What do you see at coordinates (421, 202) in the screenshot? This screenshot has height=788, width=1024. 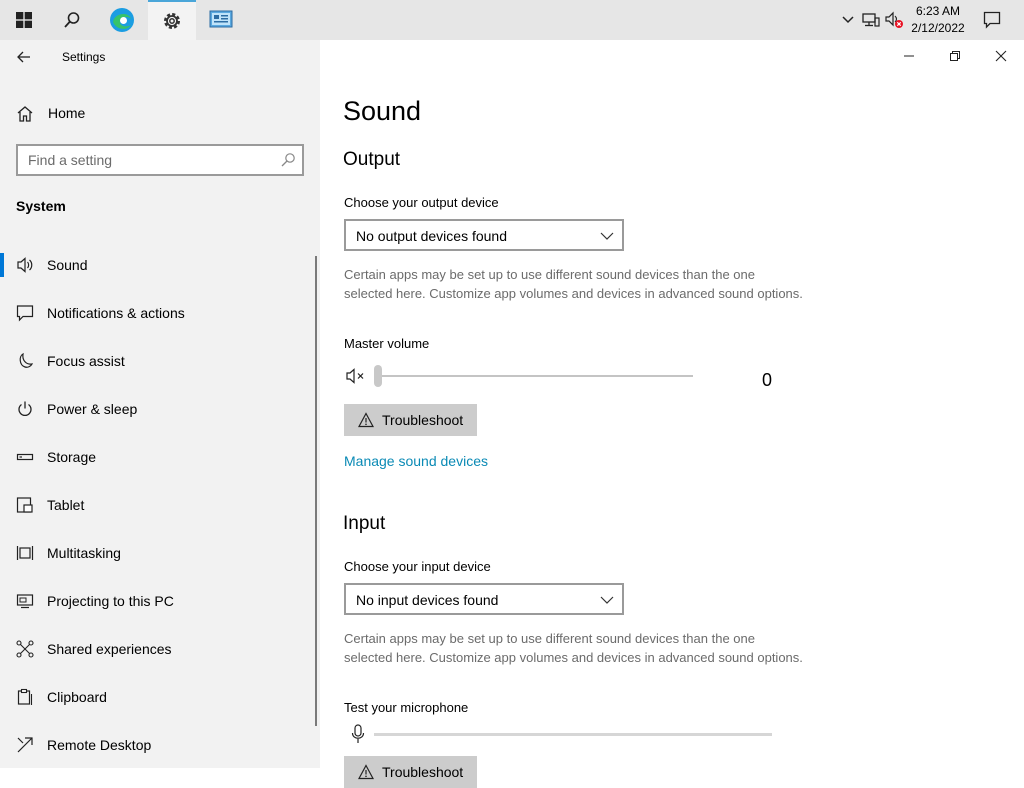 I see `output-device-label: Choose your output device` at bounding box center [421, 202].